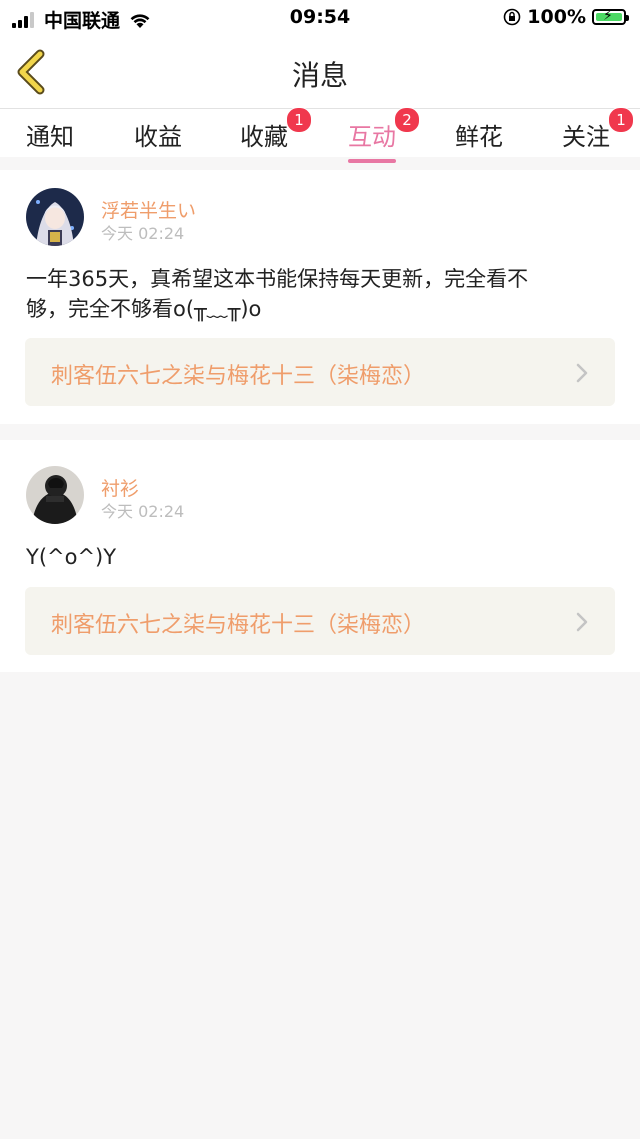 Image resolution: width=640 pixels, height=1139 pixels. I want to click on message-text: Y(^o^)Y, so click(323, 557).